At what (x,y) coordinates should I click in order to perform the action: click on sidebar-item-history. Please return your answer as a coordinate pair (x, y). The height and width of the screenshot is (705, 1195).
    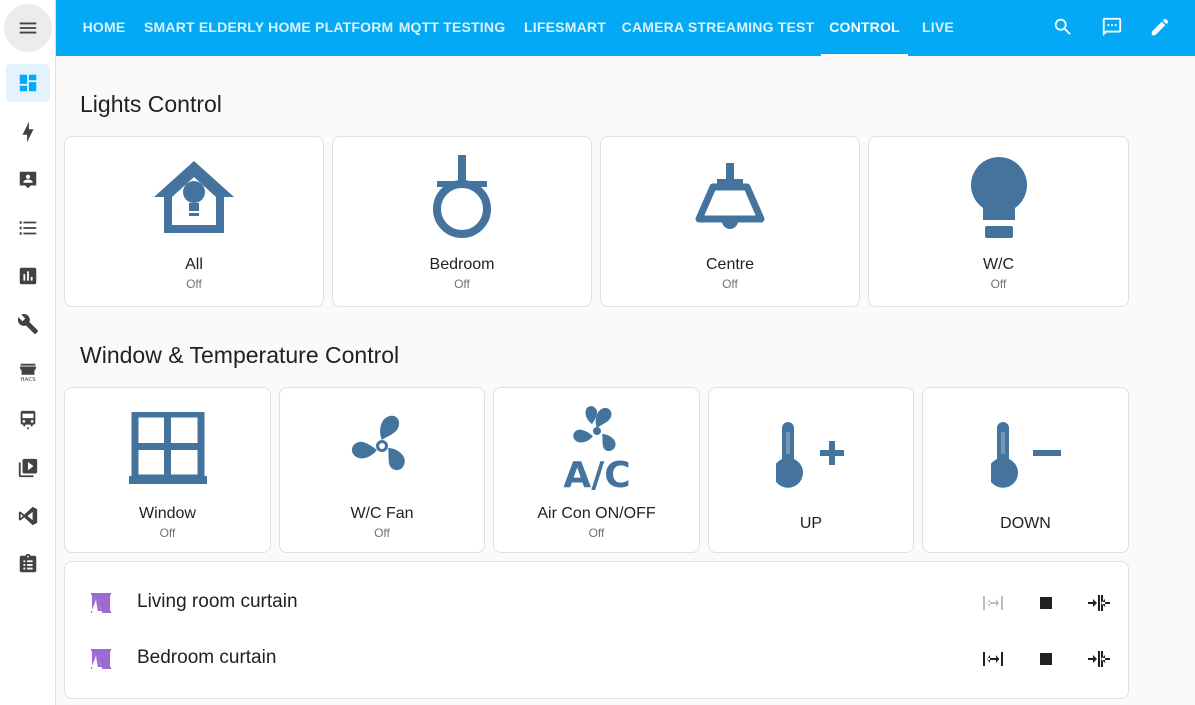
    Looking at the image, I should click on (28, 276).